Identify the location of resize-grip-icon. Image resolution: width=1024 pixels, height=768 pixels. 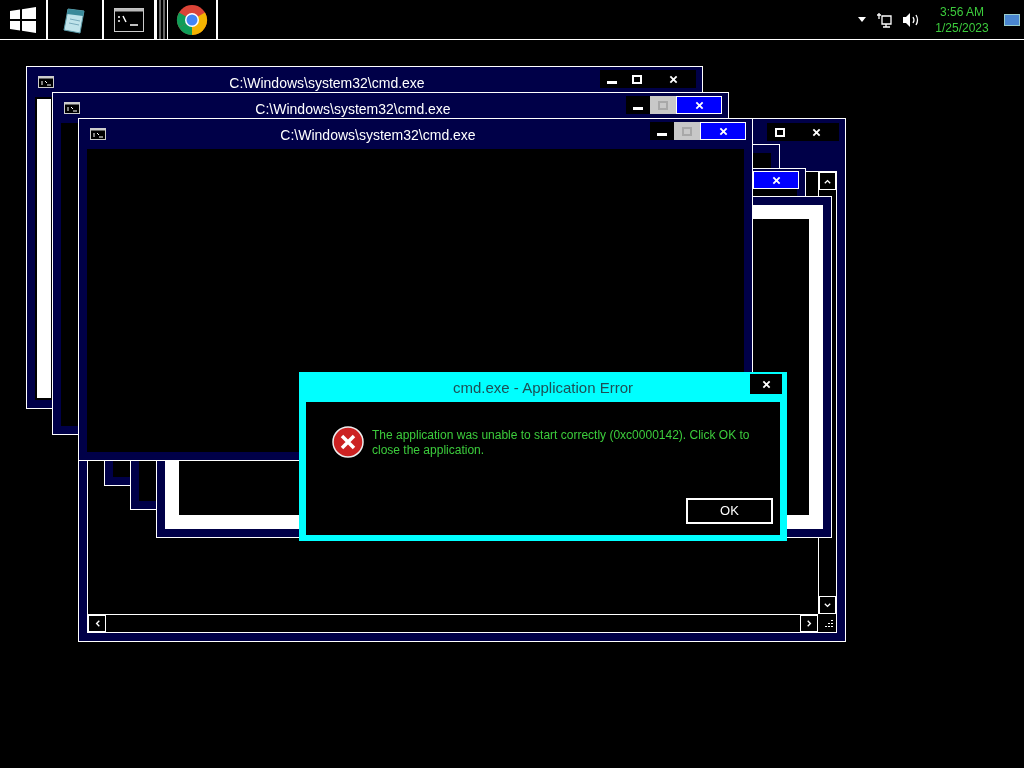
(828, 624).